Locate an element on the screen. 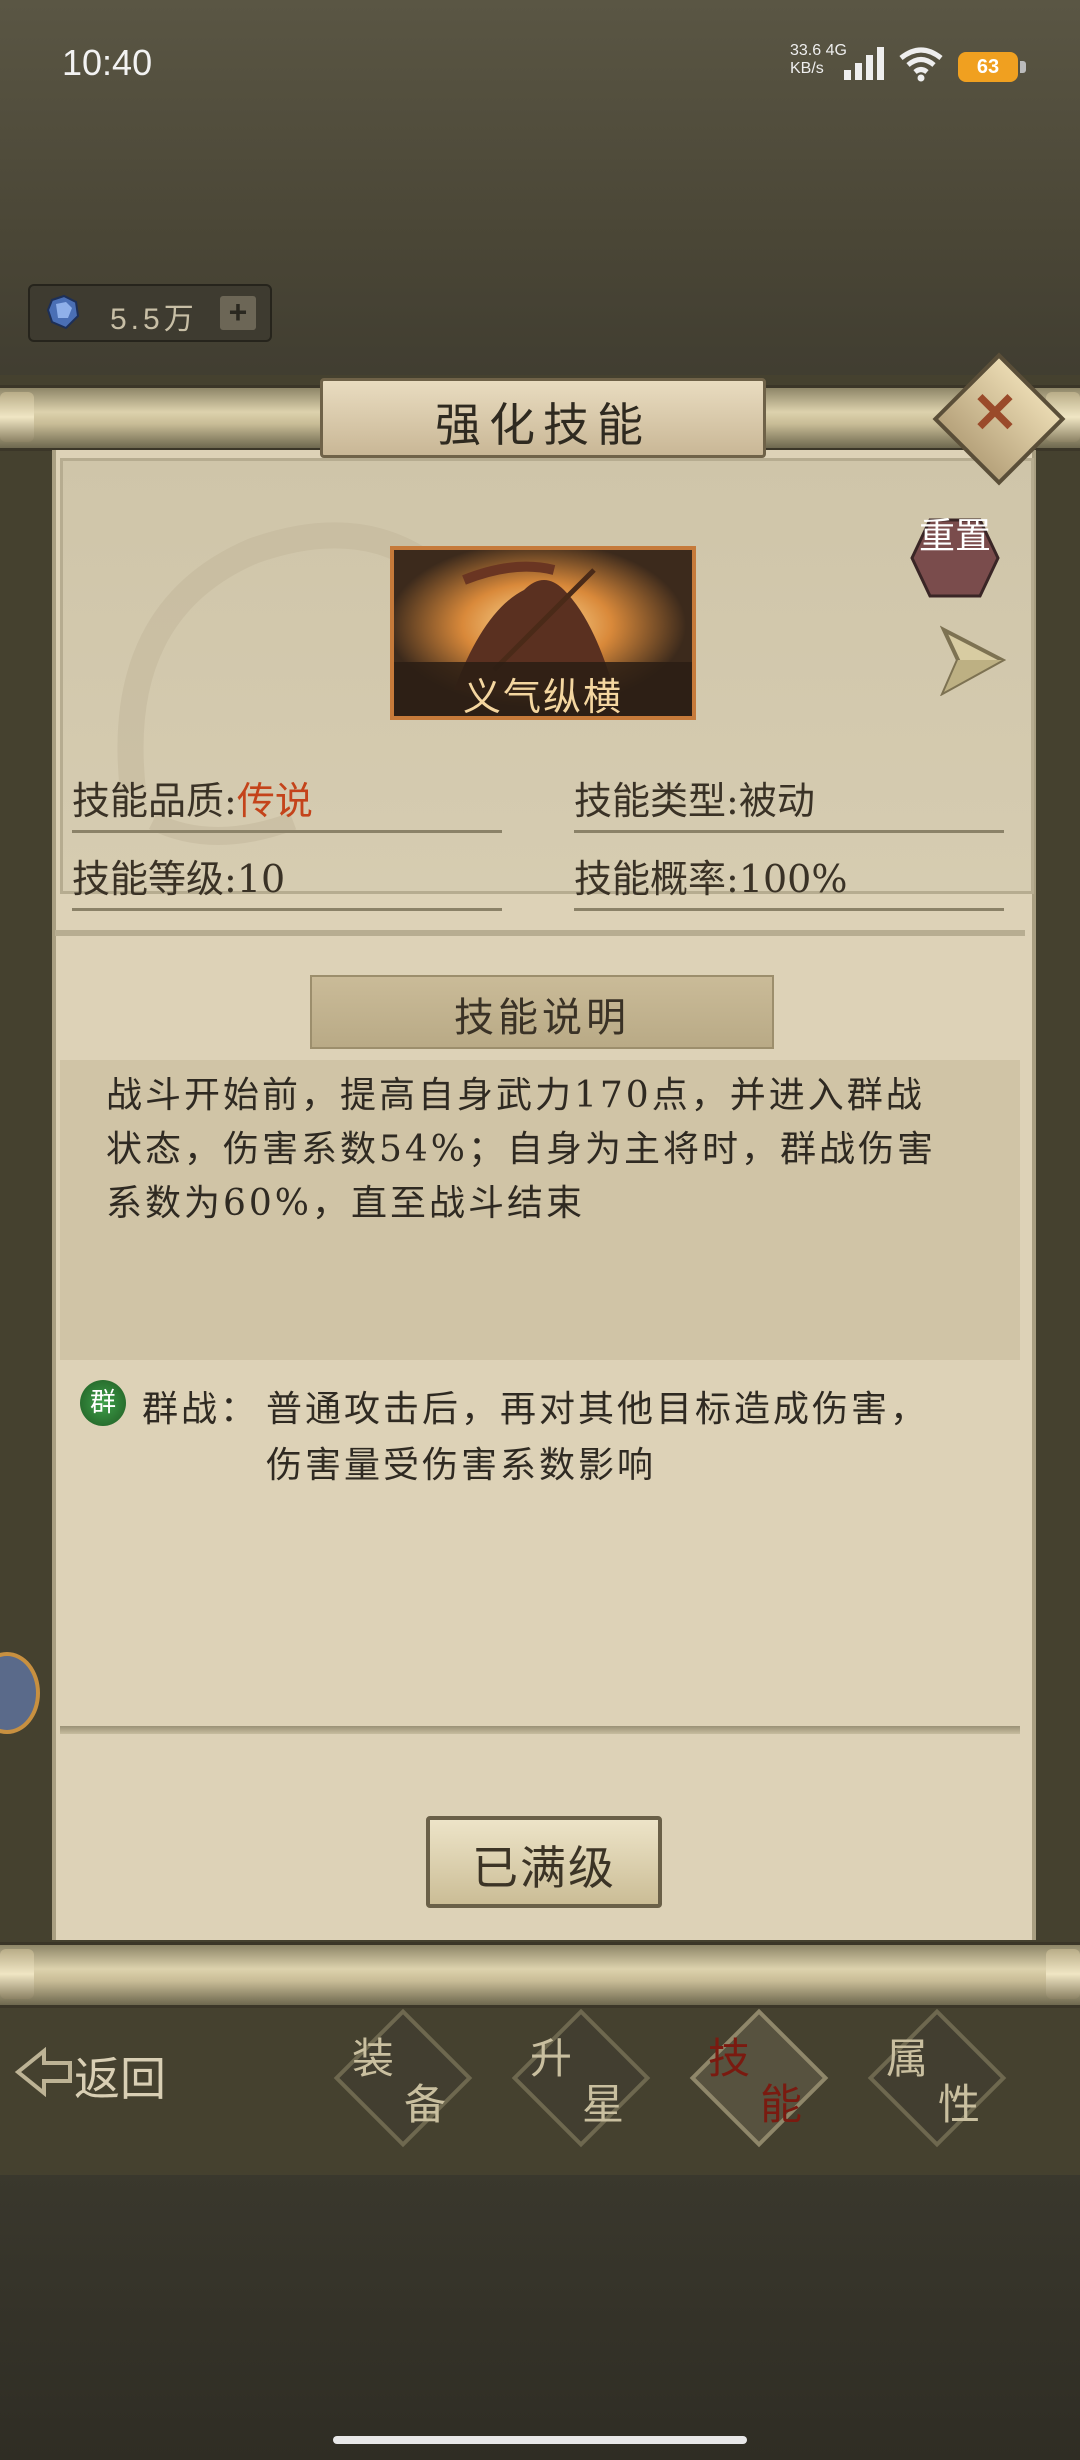 The height and width of the screenshot is (2460, 1080). dialog-title-plate: 强化技能 is located at coordinates (543, 418).